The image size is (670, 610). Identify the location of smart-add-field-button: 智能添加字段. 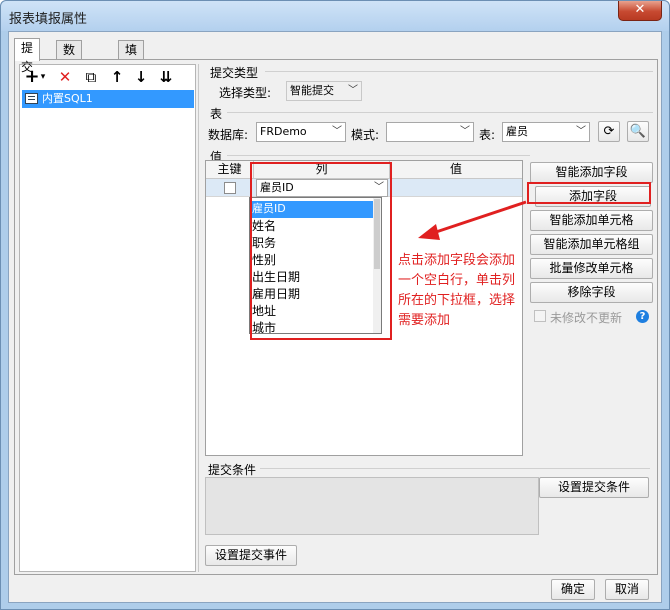
(591, 172).